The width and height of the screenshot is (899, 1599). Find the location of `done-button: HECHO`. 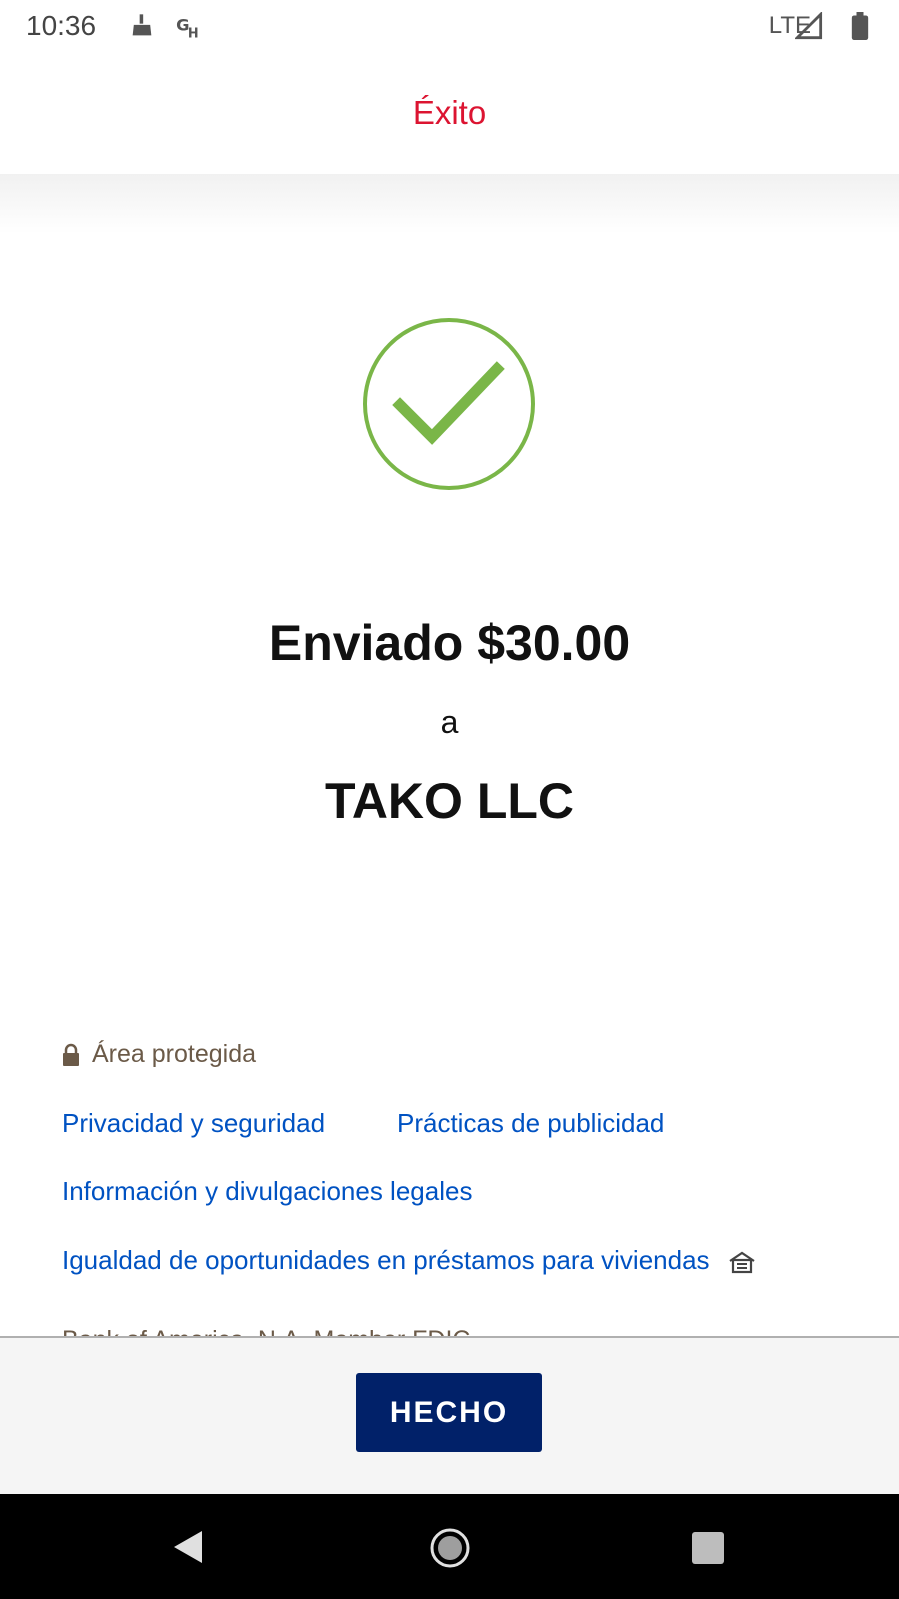

done-button: HECHO is located at coordinates (449, 1412).